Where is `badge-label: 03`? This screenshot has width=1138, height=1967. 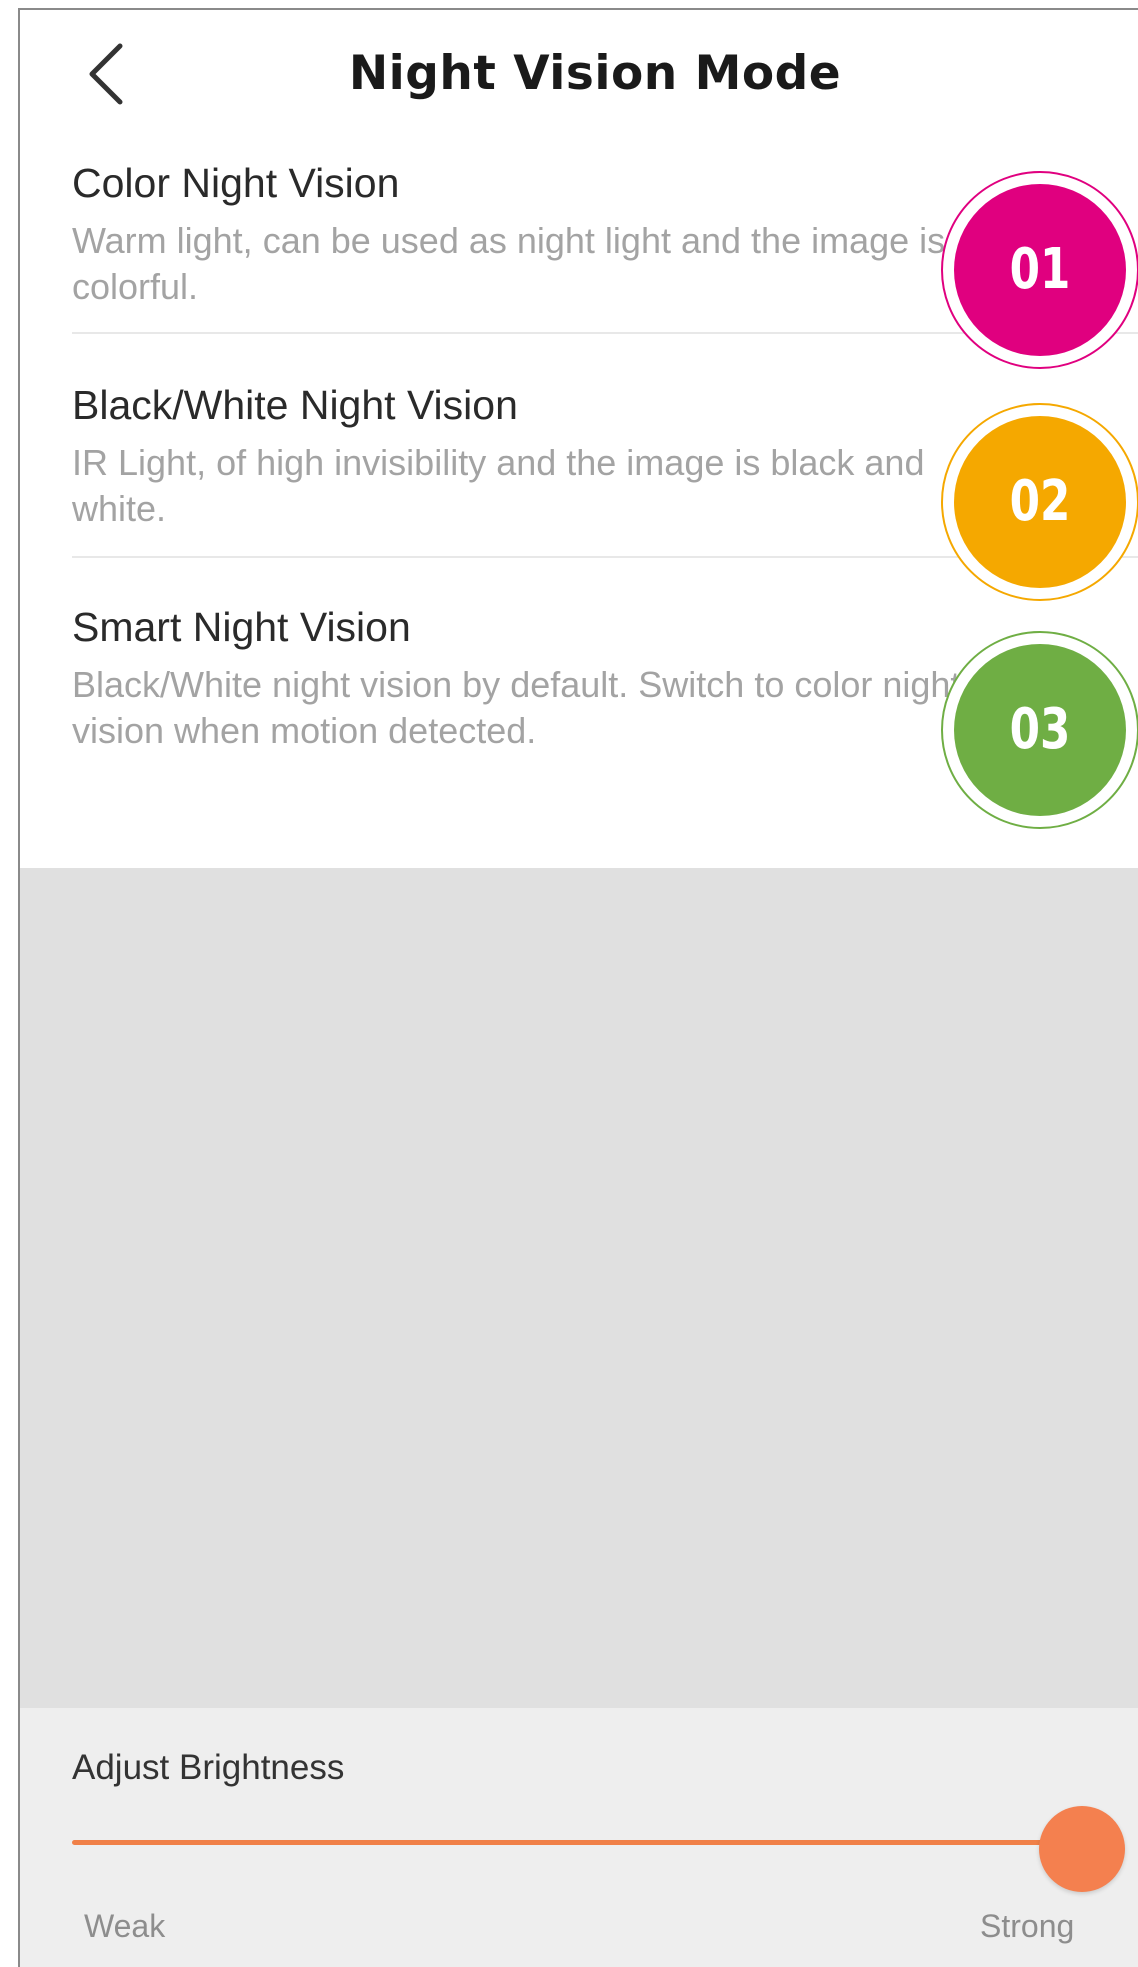 badge-label: 03 is located at coordinates (1040, 729).